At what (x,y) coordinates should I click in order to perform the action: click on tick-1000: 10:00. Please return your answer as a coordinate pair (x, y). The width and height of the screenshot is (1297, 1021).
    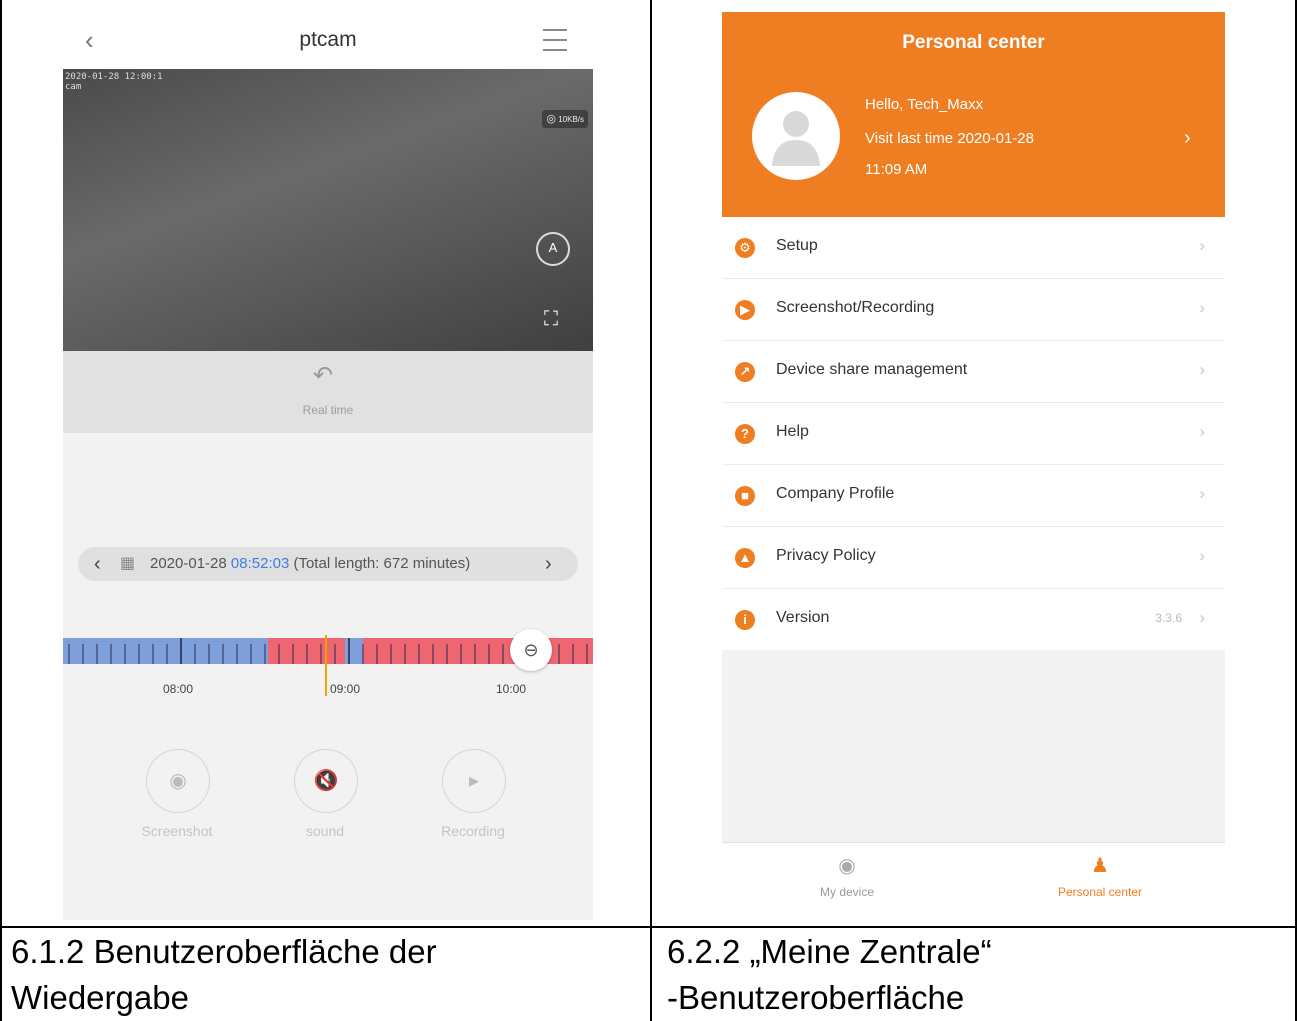
    Looking at the image, I should click on (511, 689).